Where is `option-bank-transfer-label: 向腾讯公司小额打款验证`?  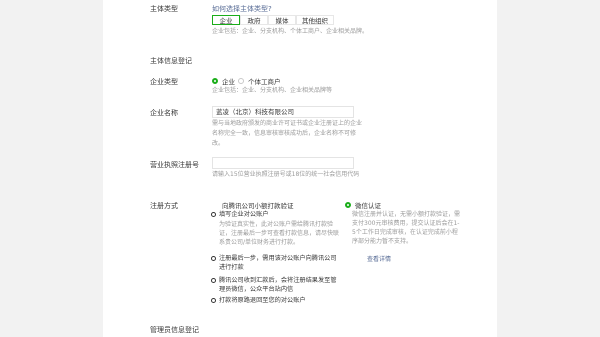
option-bank-transfer-label: 向腾讯公司小额打款验证 is located at coordinates (258, 206).